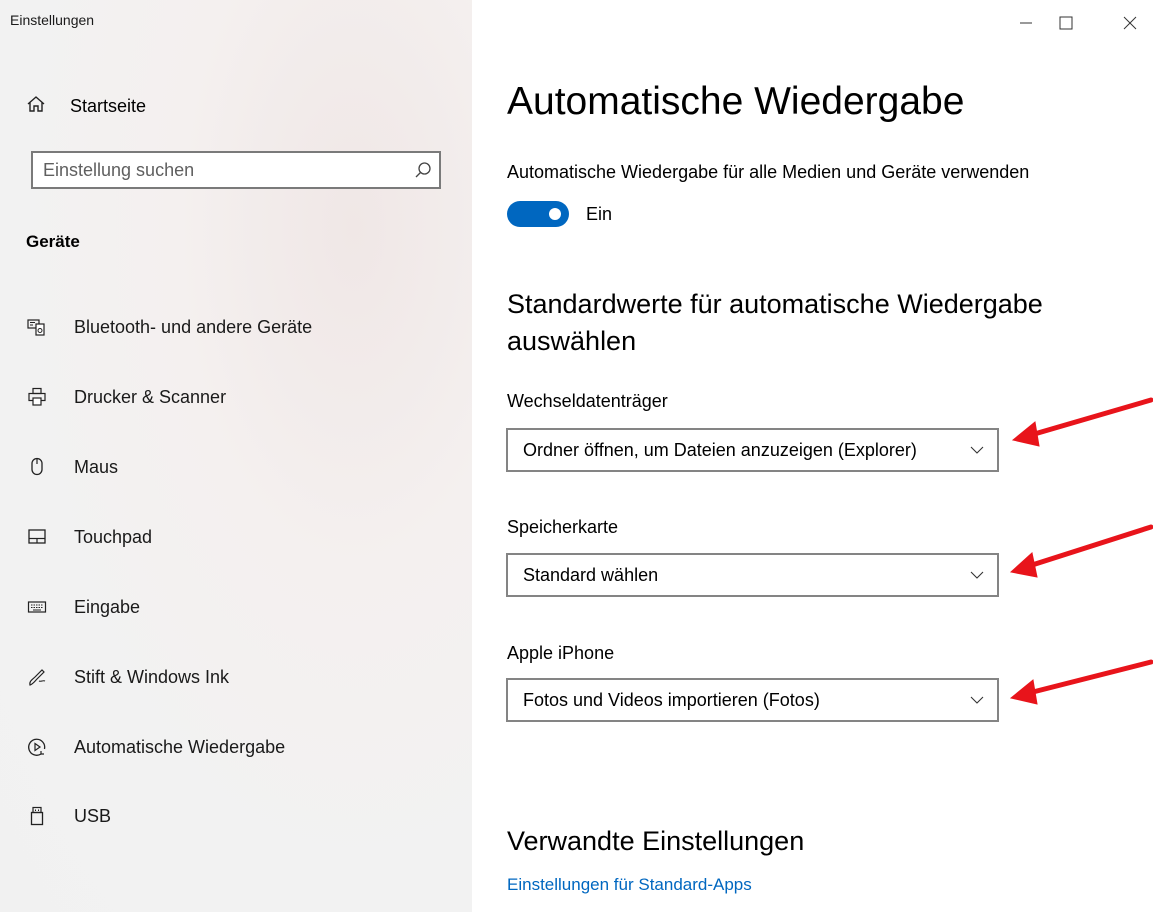 This screenshot has width=1153, height=912. I want to click on apple-iphone-dropdown: Fotos und Videos importieren (Fotos), so click(752, 700).